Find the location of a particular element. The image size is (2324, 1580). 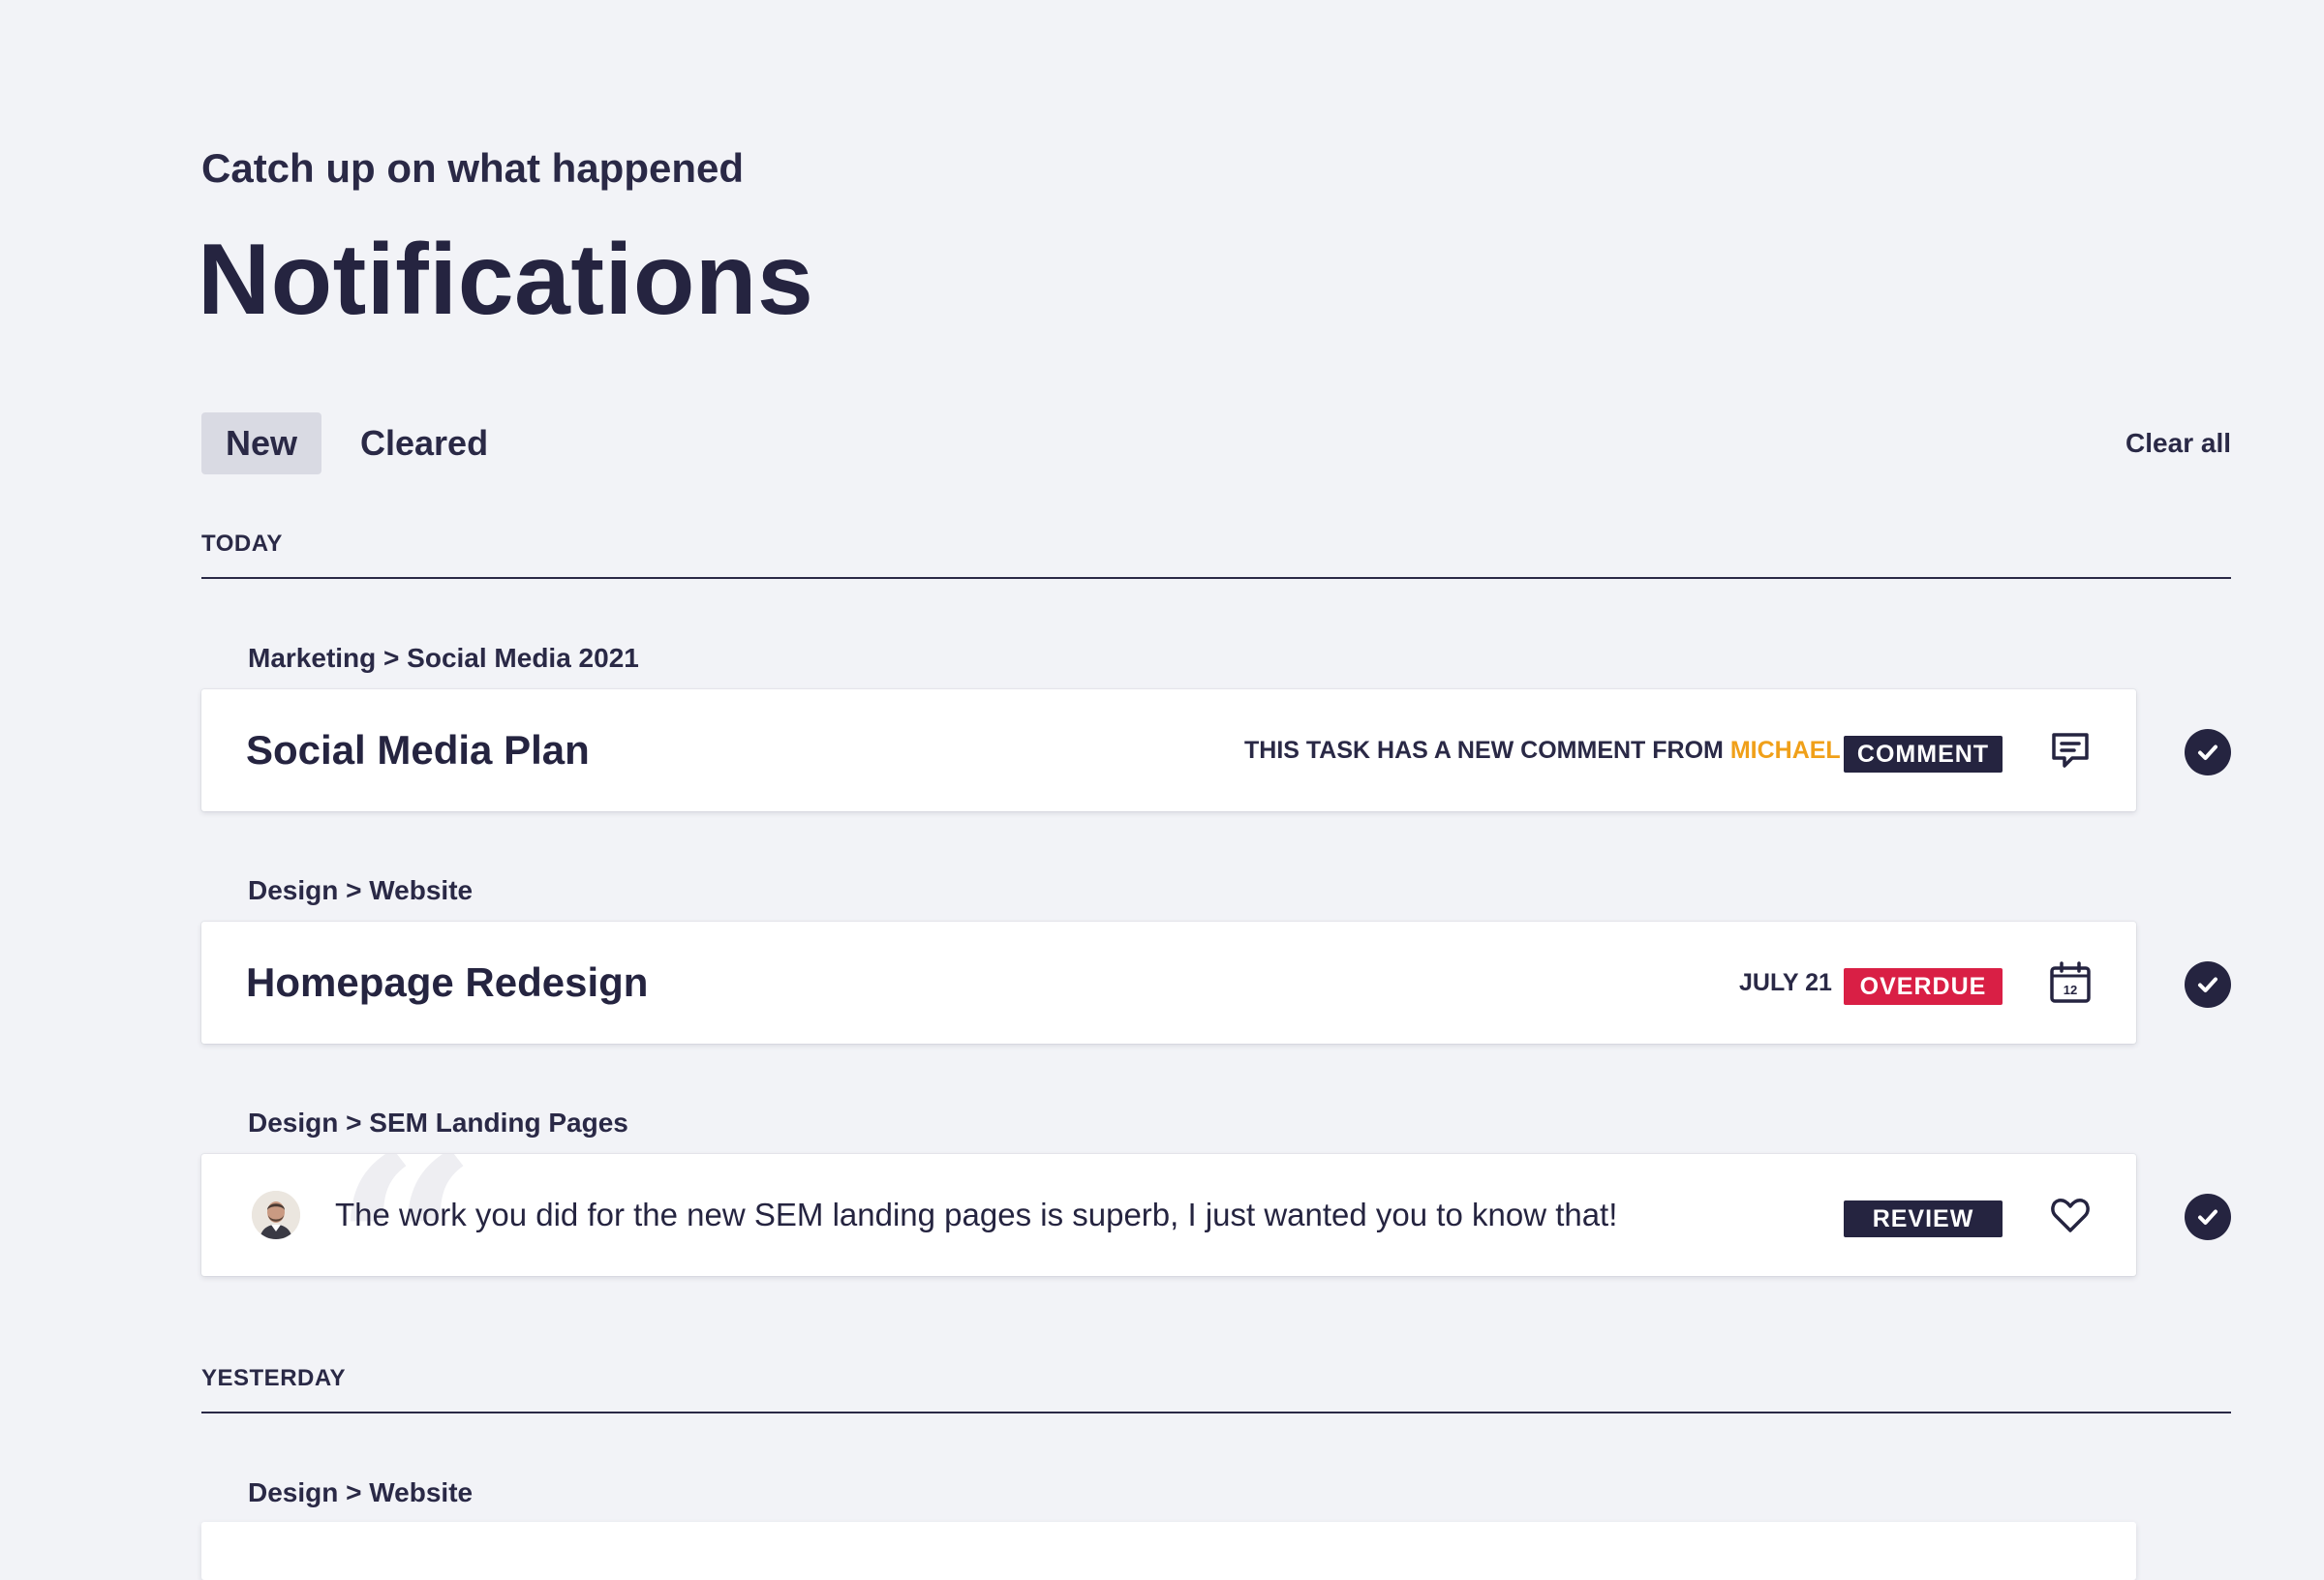

page-title: Notifications is located at coordinates (506, 280).